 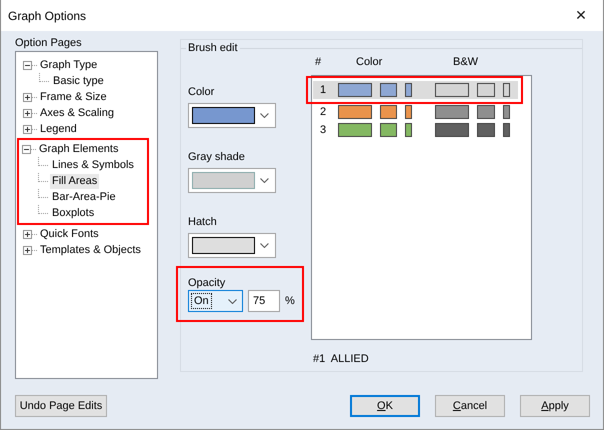 What do you see at coordinates (69, 65) in the screenshot?
I see `tree-item: Graph Type` at bounding box center [69, 65].